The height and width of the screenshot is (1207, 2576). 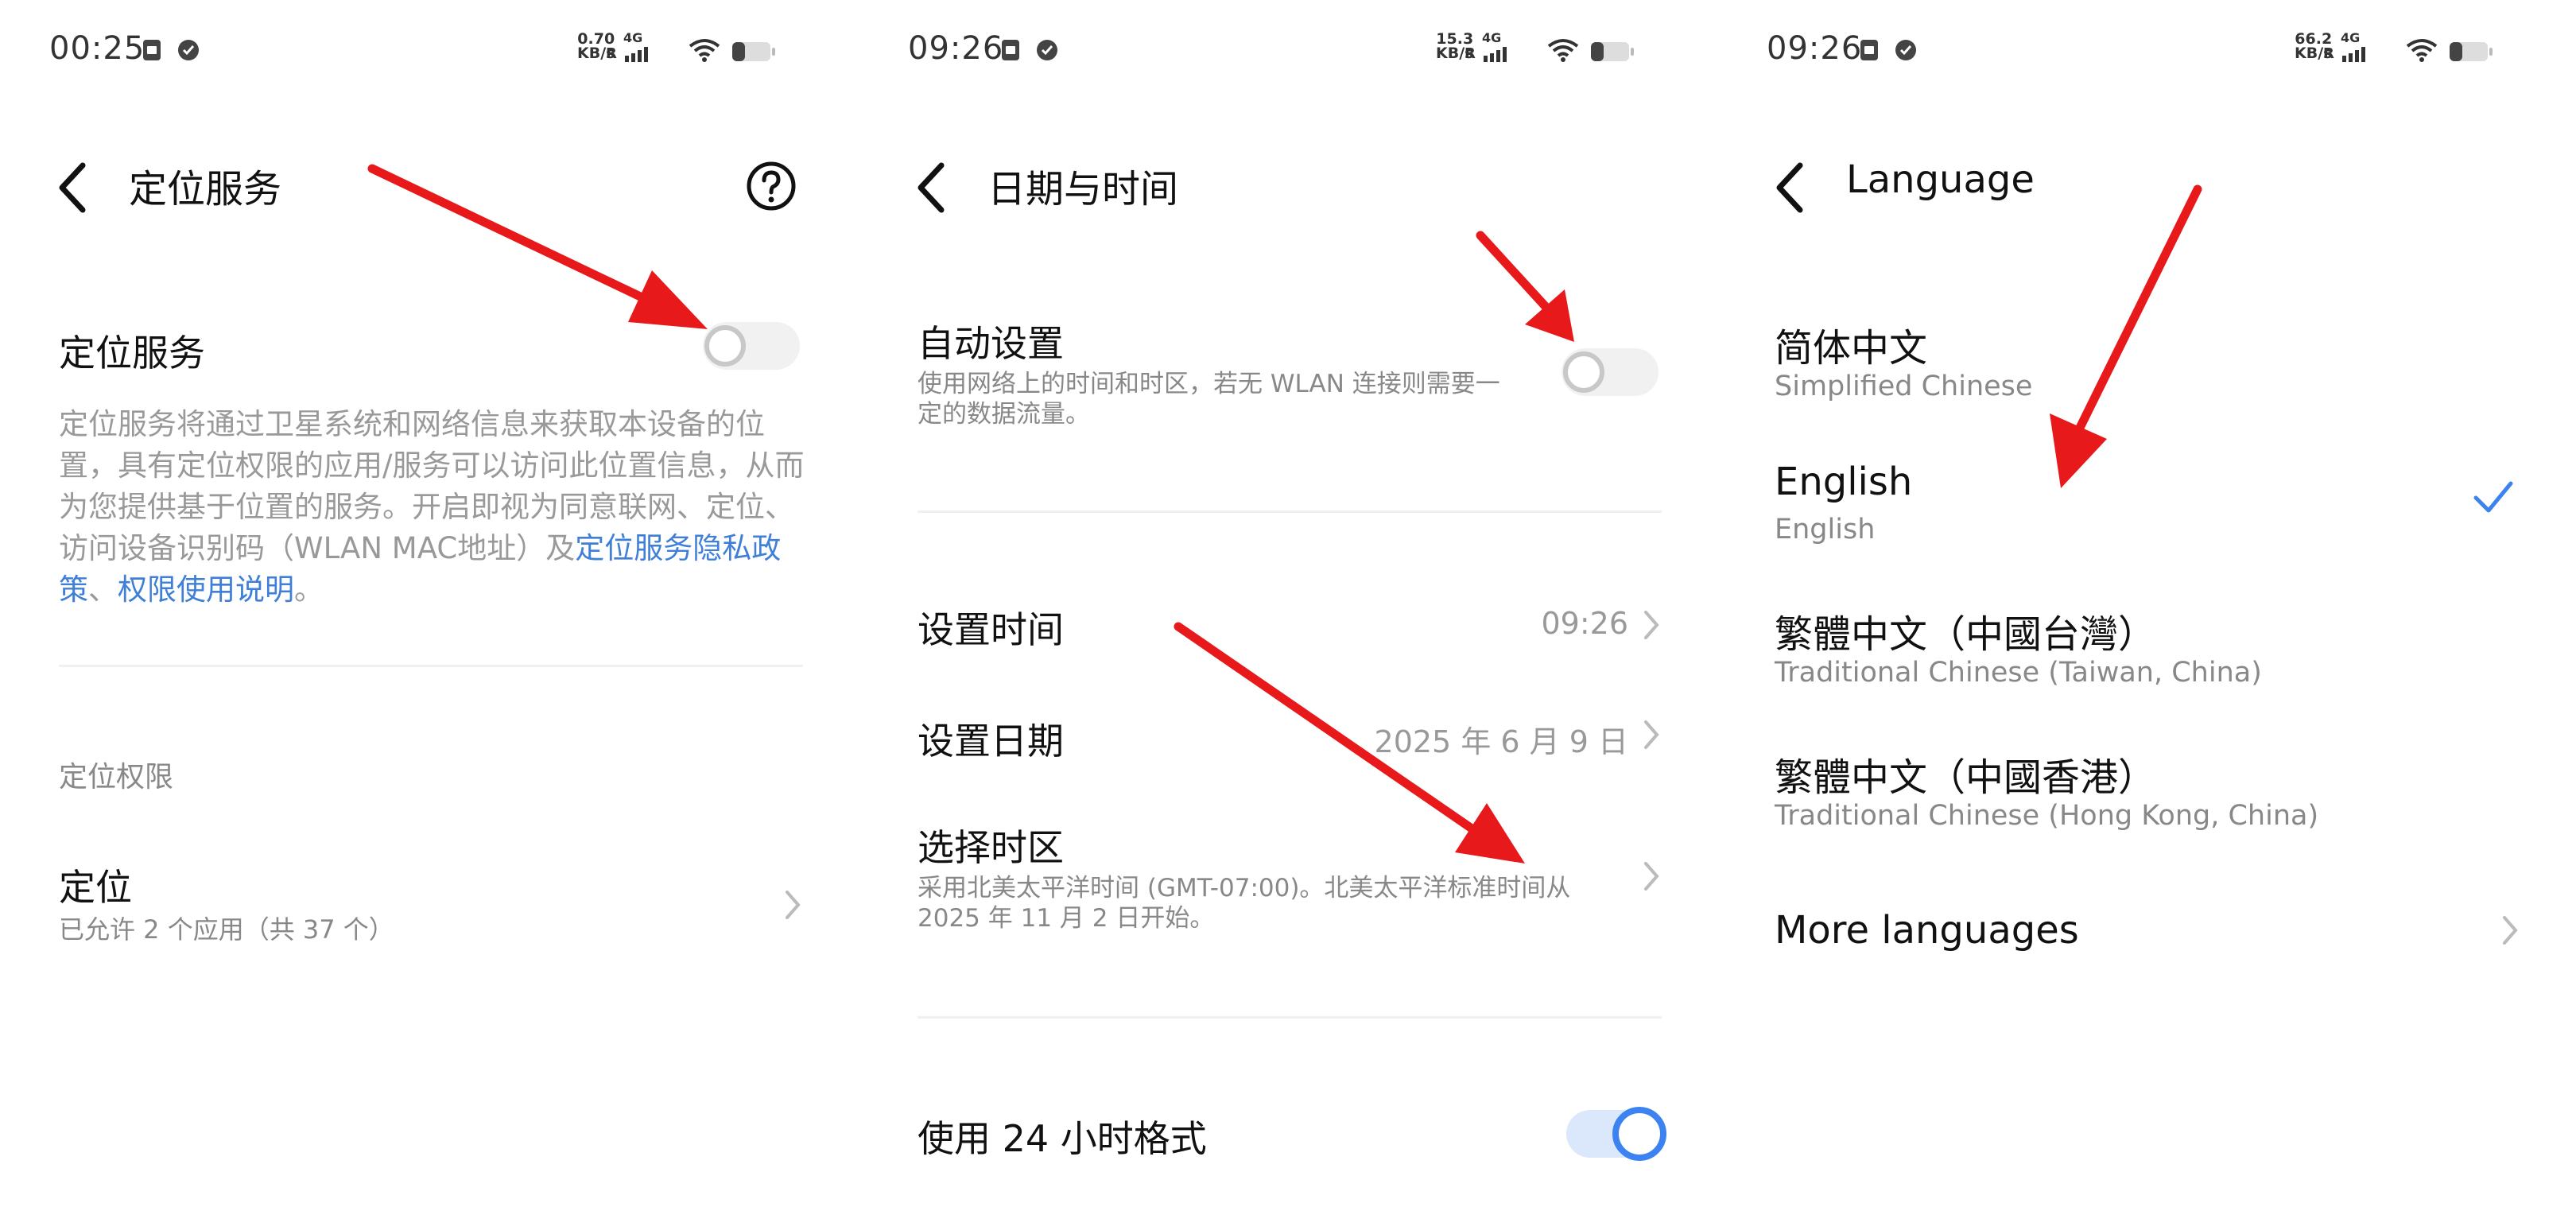 What do you see at coordinates (96, 887) in the screenshot?
I see `location-permission-title: 定位` at bounding box center [96, 887].